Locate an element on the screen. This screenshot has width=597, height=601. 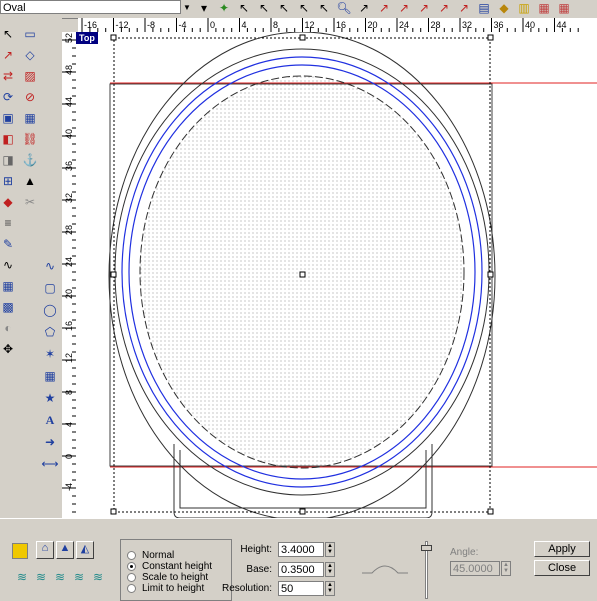
anchor-icon: ⚓ is located at coordinates (30, 160).